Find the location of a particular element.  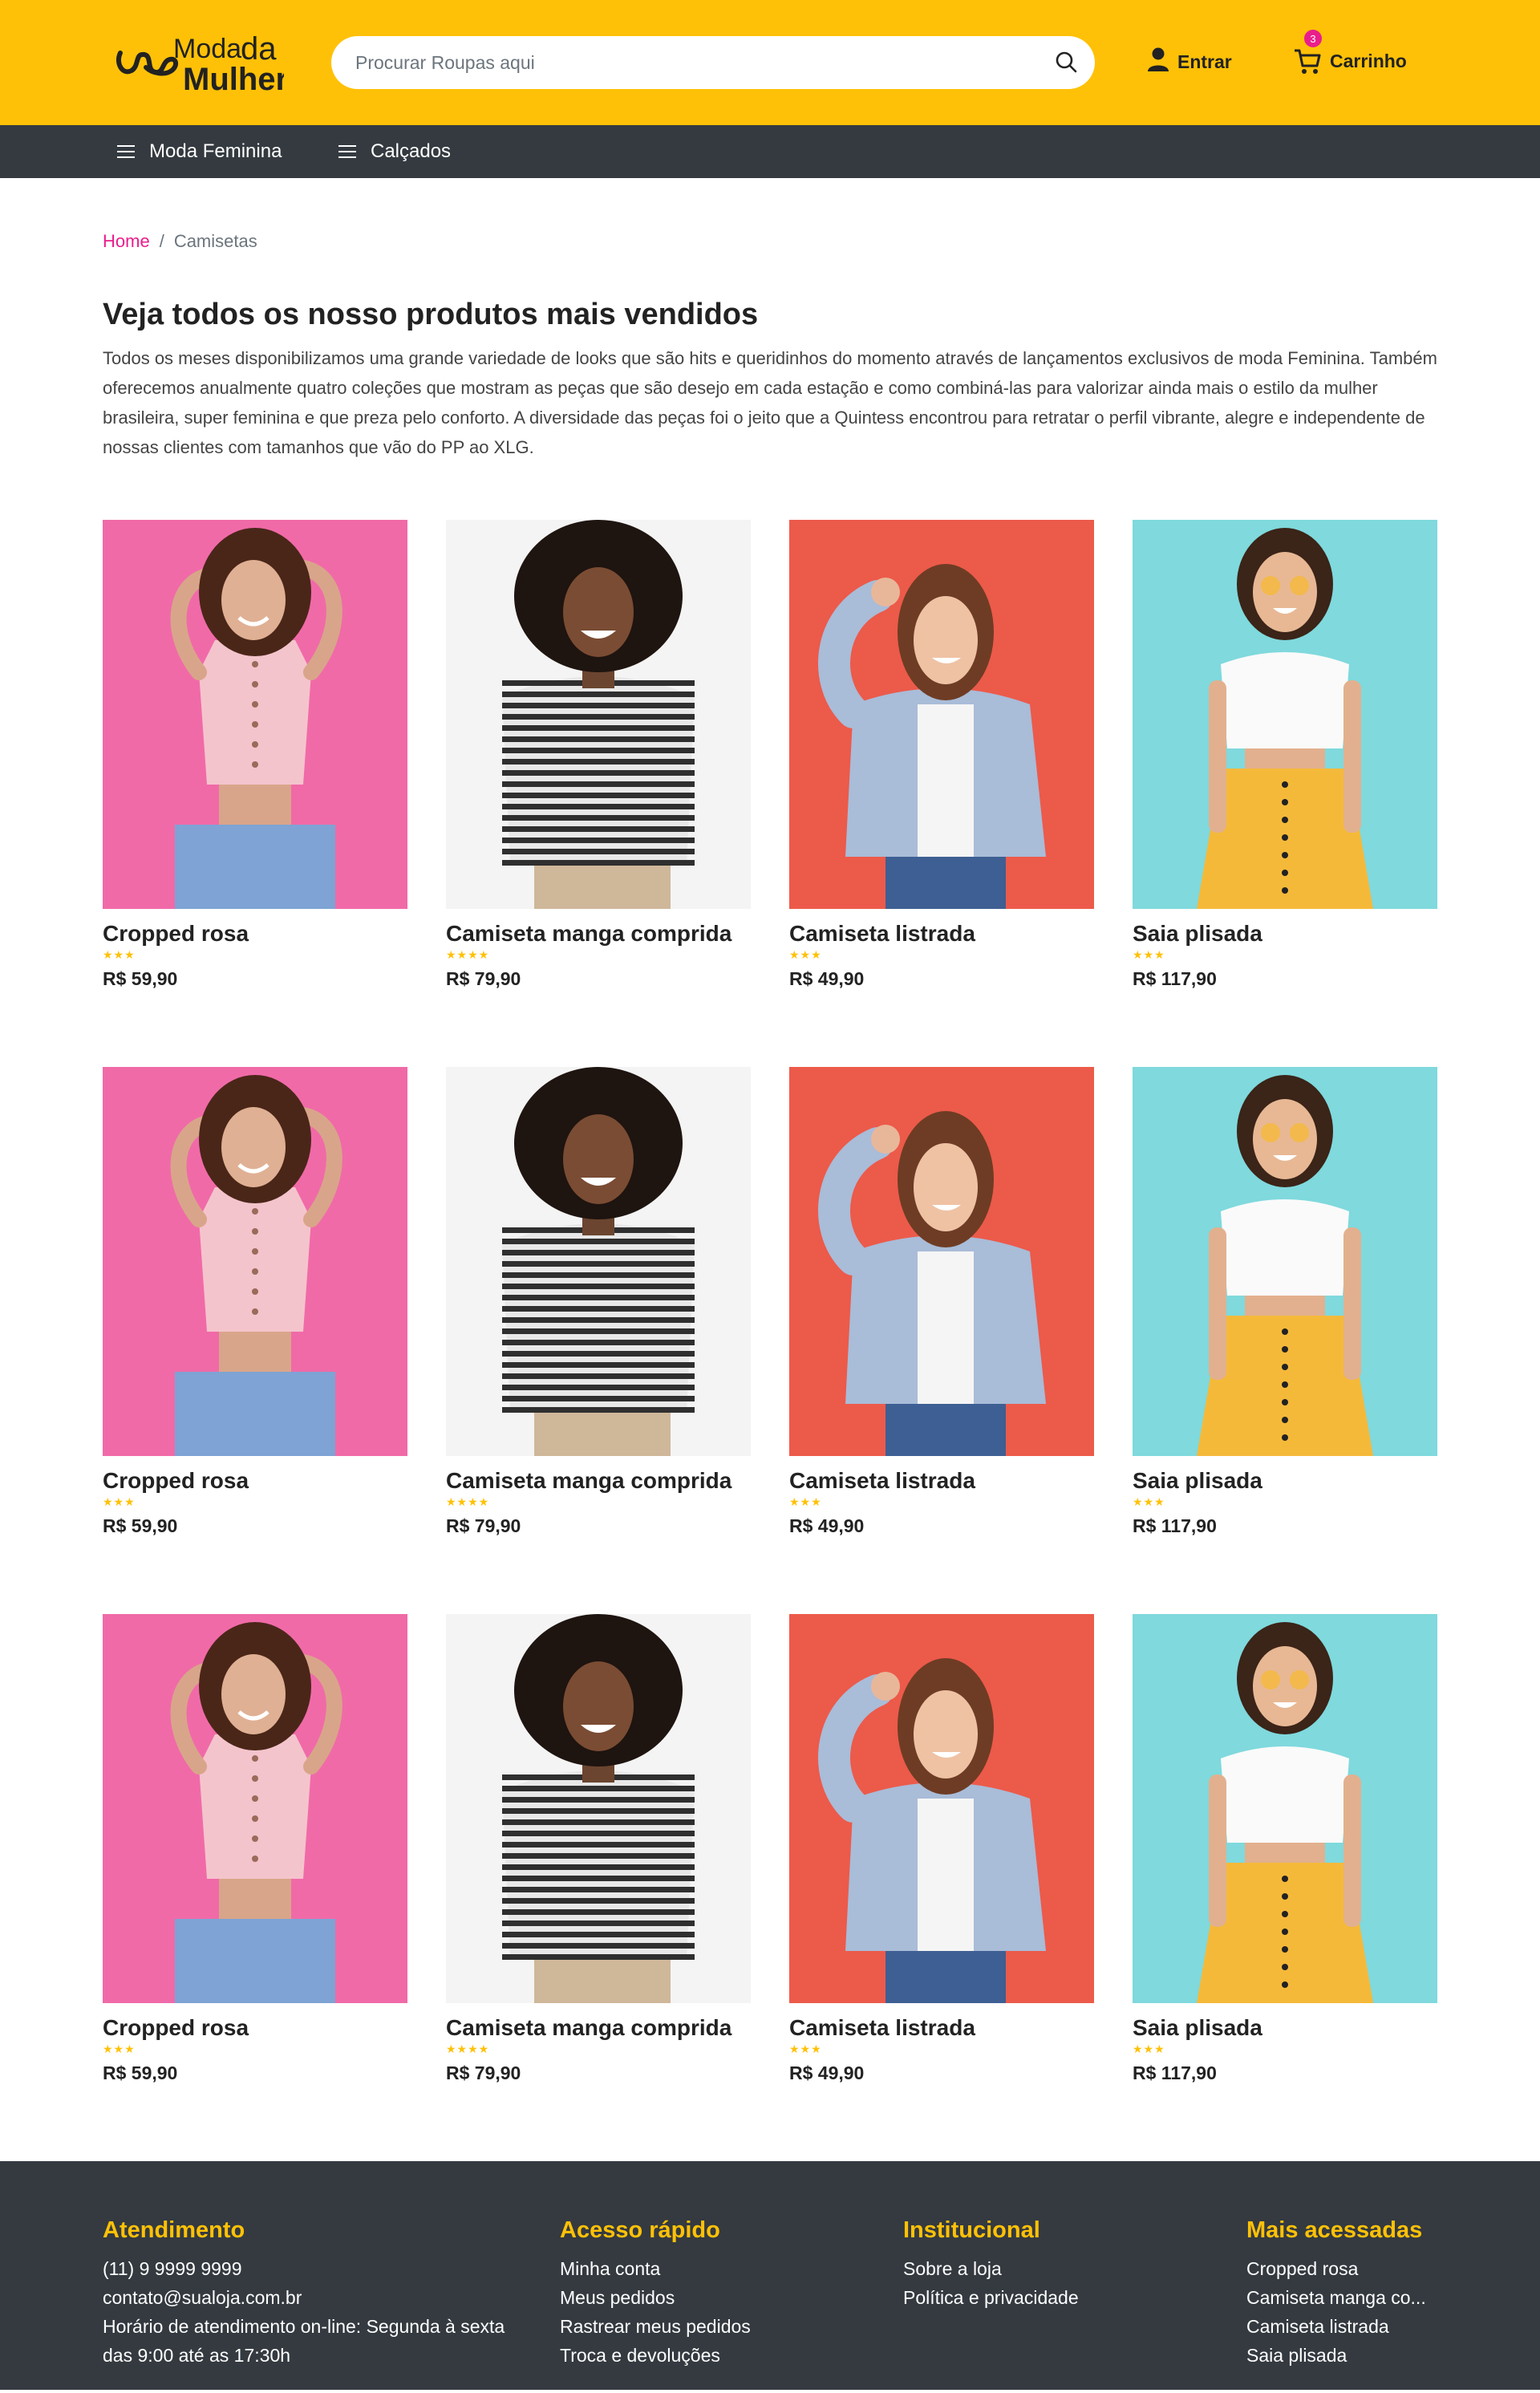

logo-graphic: Moda da Mulher is located at coordinates (200, 64).